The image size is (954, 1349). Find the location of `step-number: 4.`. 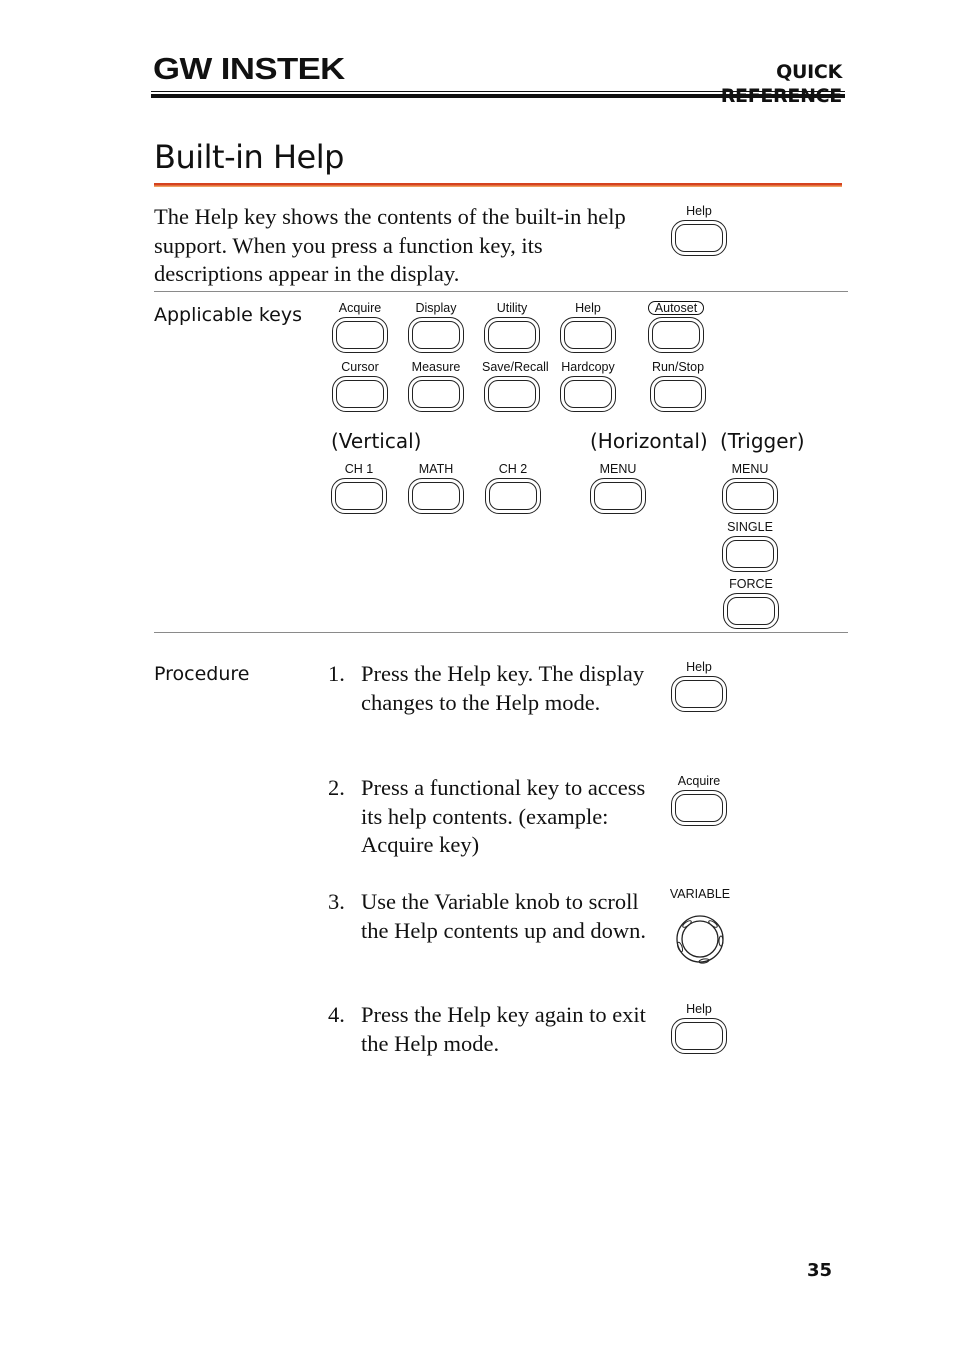

step-number: 4. is located at coordinates (336, 1014).